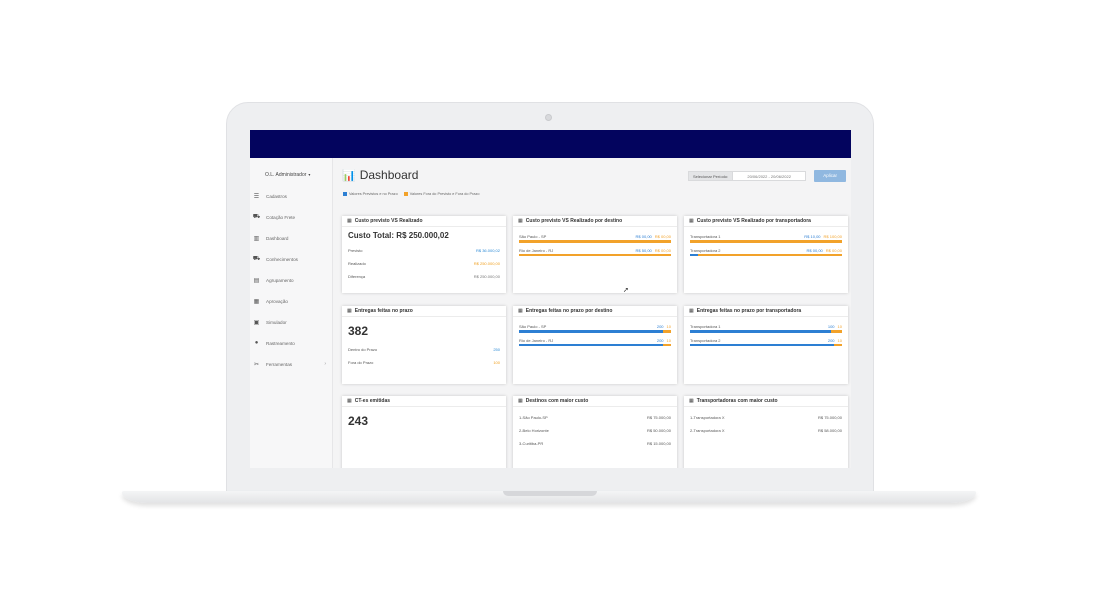 The height and width of the screenshot is (600, 1100). Describe the element at coordinates (256, 301) in the screenshot. I see `file-check-icon: ▦` at that location.